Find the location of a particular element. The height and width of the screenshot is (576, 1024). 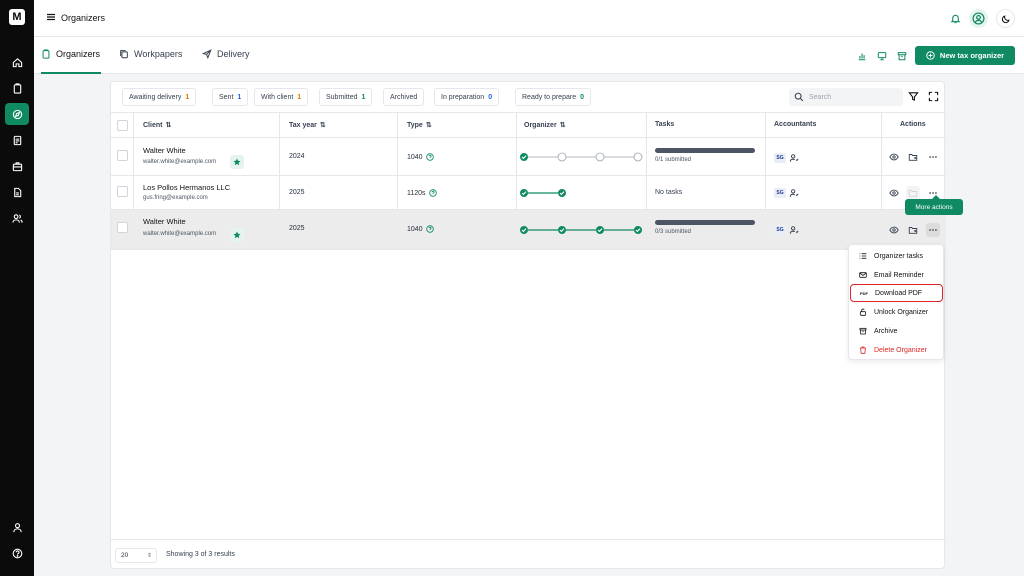

expand-icon is located at coordinates (933, 96).